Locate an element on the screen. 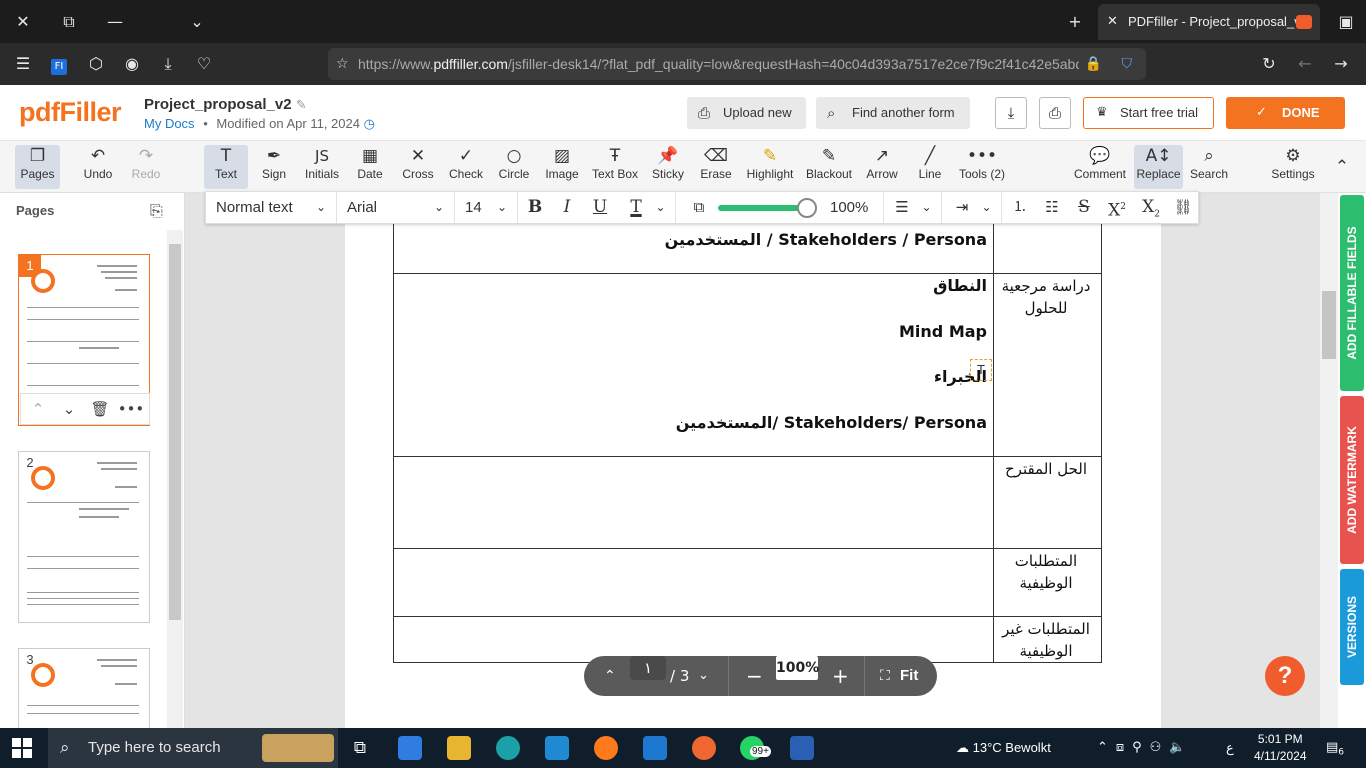 This screenshot has width=1366, height=773. next-page-icon: ⌄ is located at coordinates (703, 676).